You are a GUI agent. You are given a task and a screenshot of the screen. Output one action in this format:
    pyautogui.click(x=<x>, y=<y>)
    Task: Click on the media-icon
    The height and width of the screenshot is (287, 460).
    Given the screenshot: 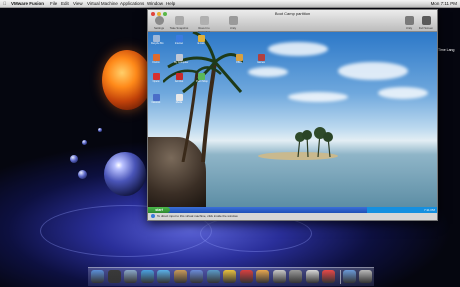 What is the action you would take?
    pyautogui.click(x=179, y=97)
    